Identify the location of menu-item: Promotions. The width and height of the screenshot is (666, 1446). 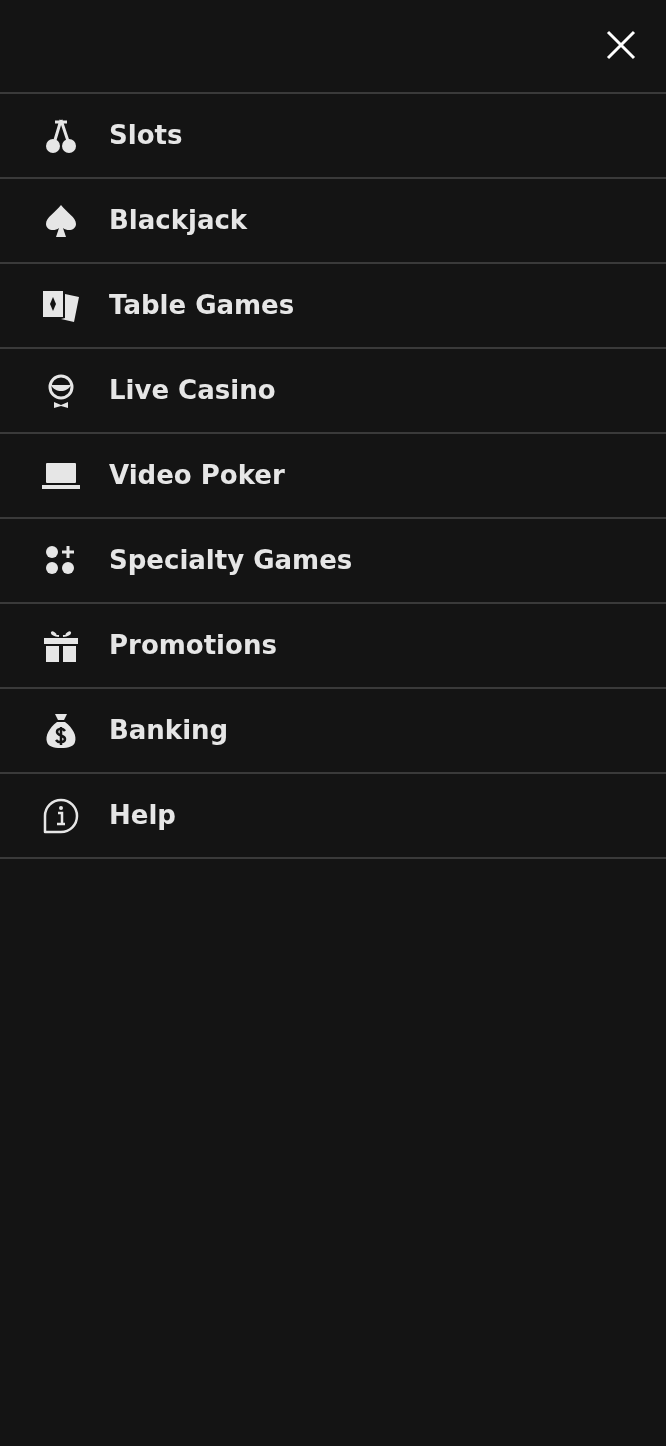
(333, 646).